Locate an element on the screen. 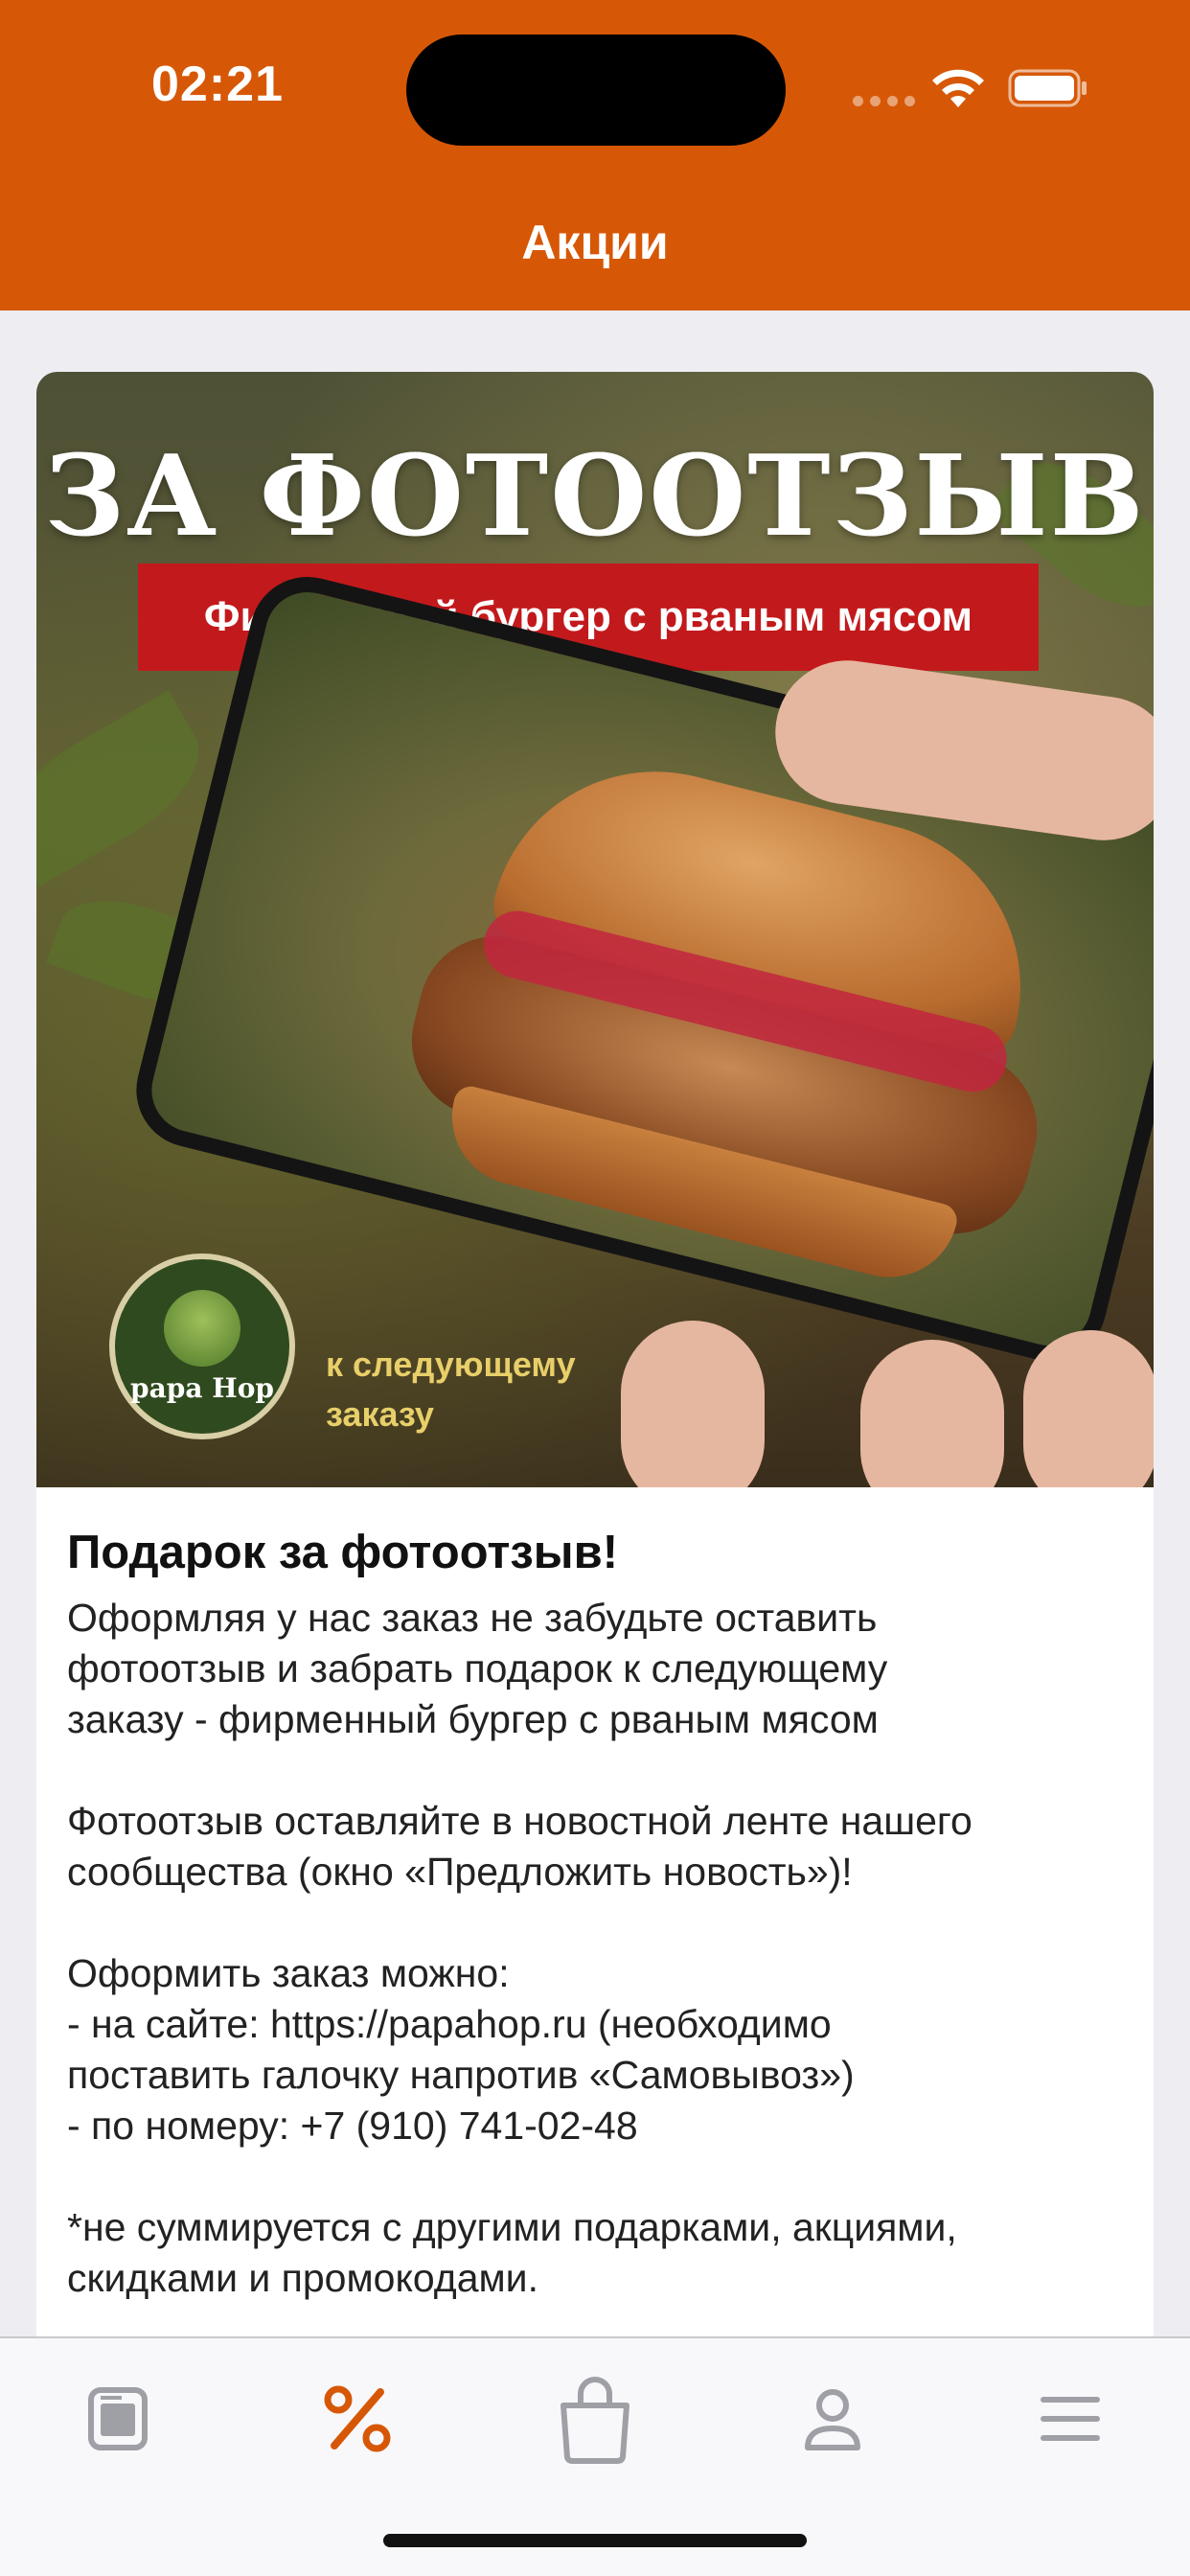 The width and height of the screenshot is (1190, 2576). page-title: Акции is located at coordinates (595, 242).